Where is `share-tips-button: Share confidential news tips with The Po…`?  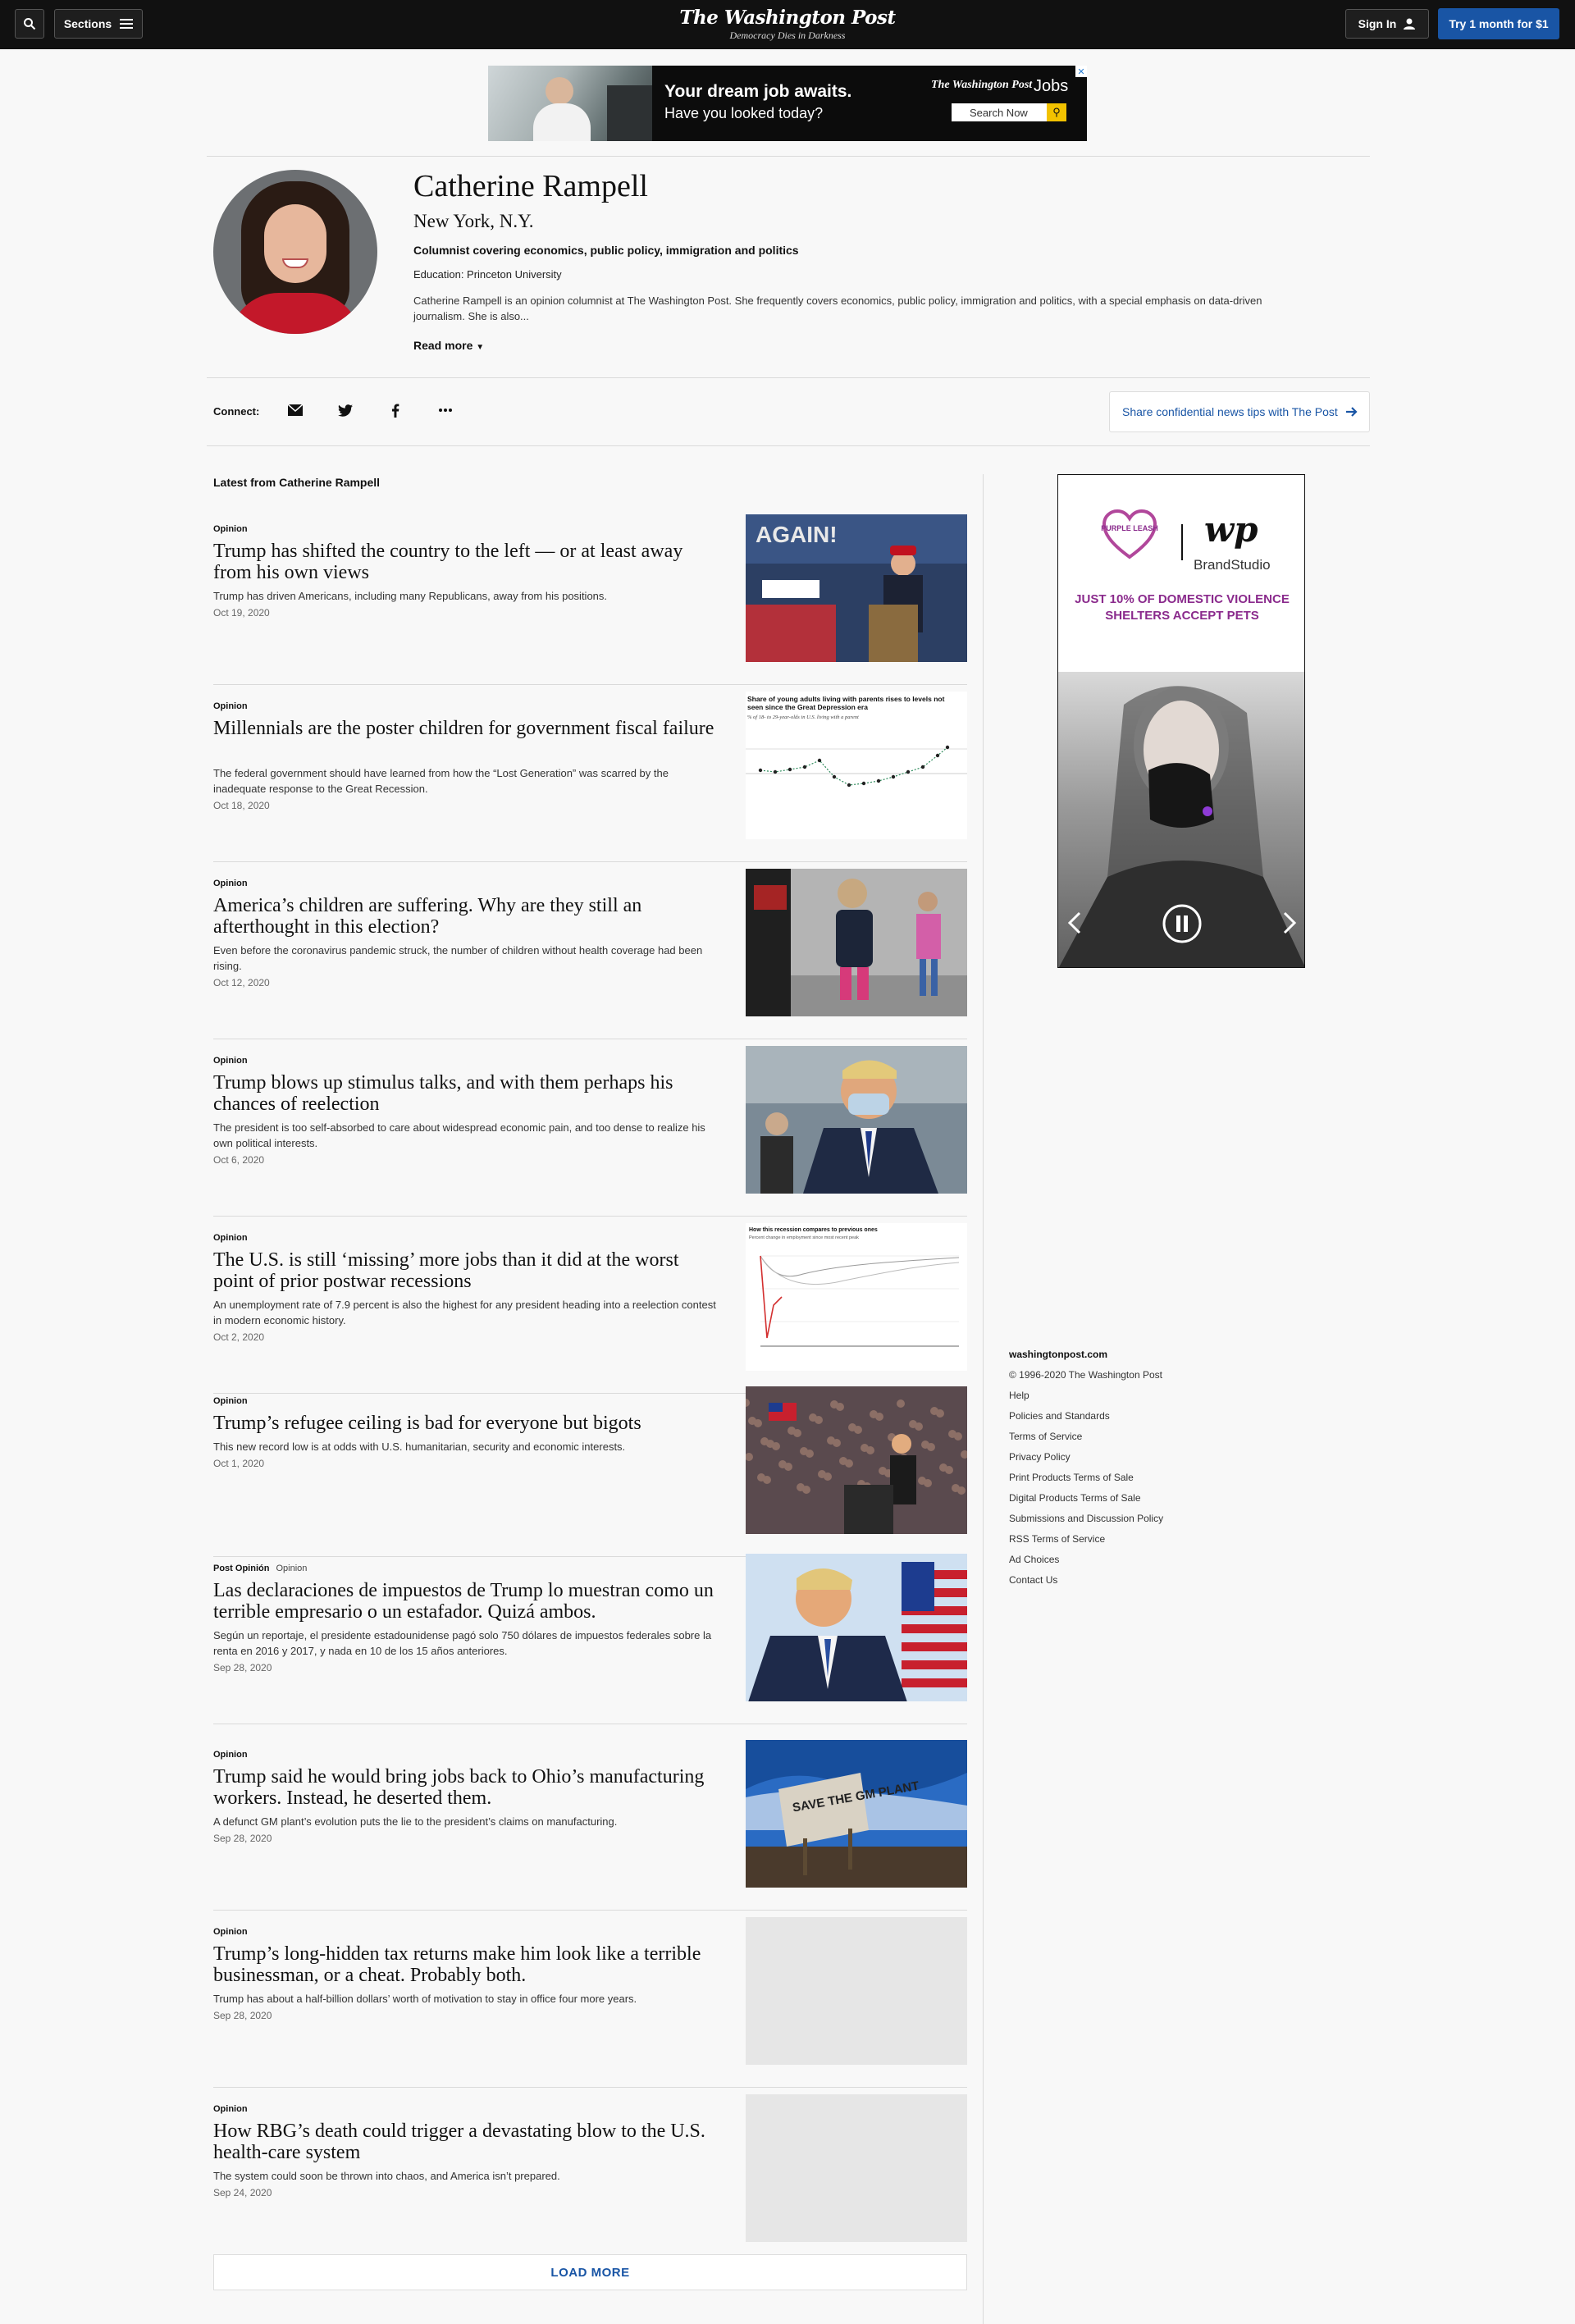 share-tips-button: Share confidential news tips with The Po… is located at coordinates (1239, 411).